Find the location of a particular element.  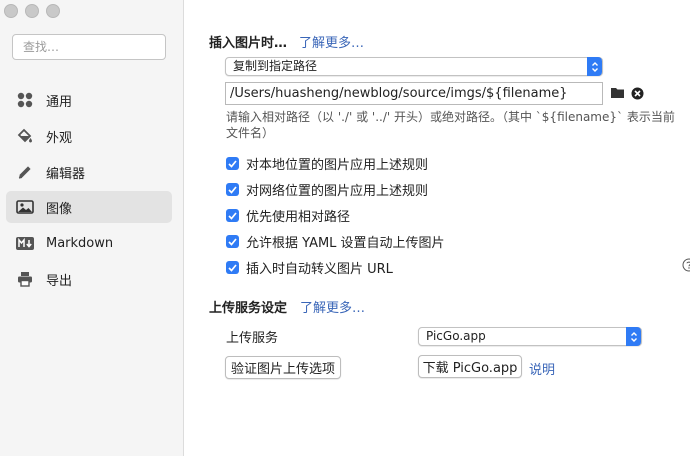

option-label: 插入时自动转义图片 URL is located at coordinates (319, 269).